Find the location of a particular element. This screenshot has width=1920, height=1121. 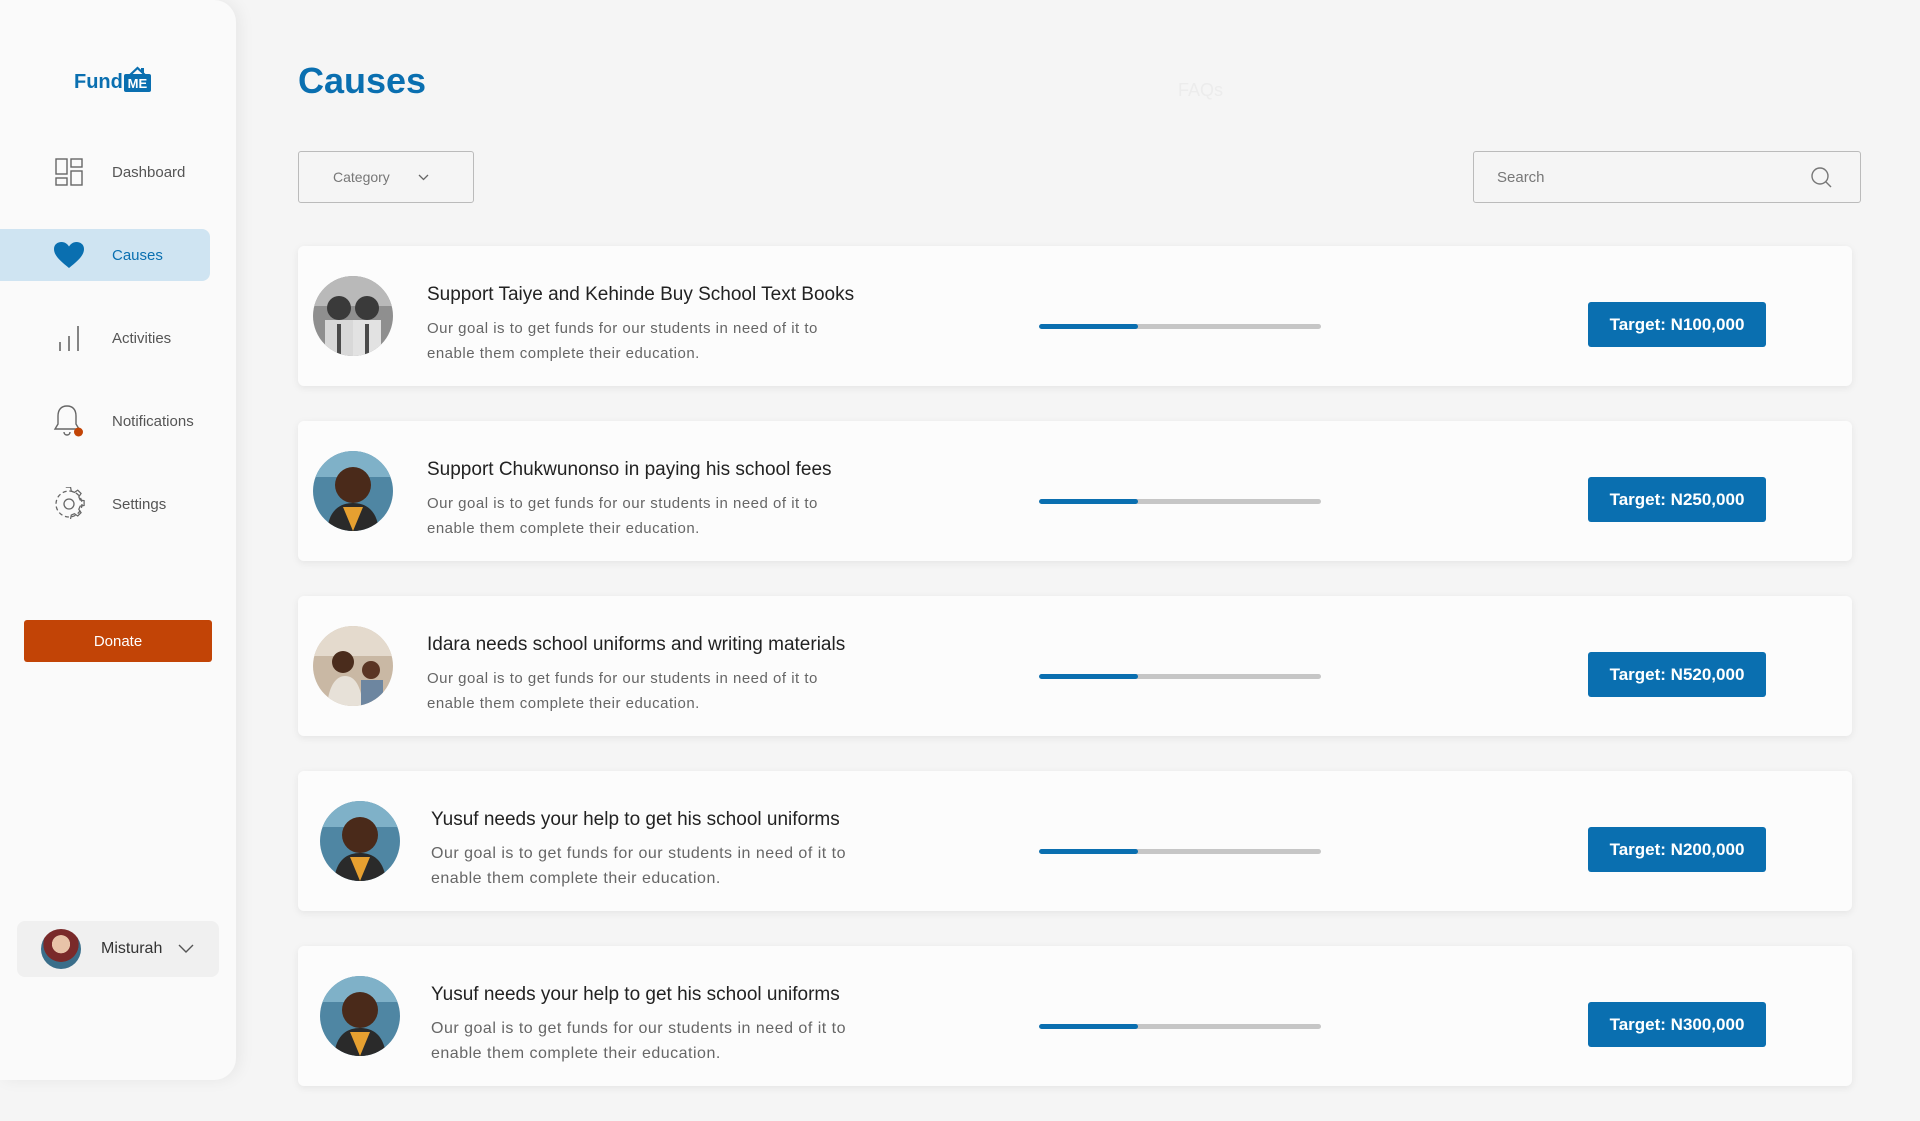

sidebar-item-notifications: Notifications is located at coordinates (118, 421).